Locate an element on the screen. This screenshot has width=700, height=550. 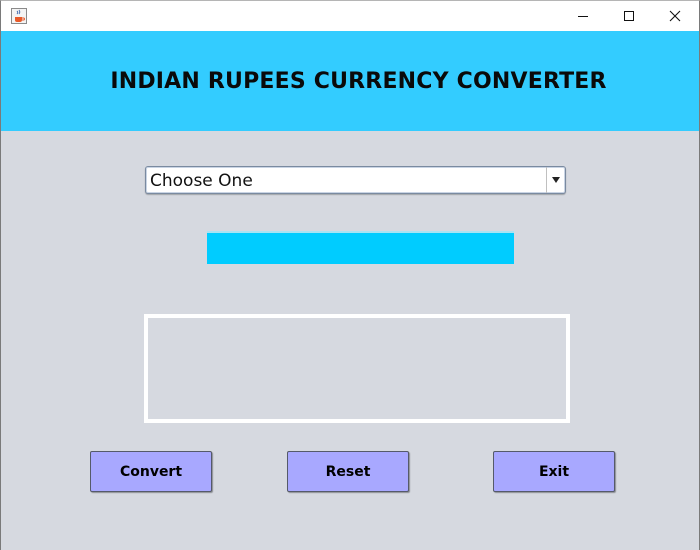
close-button is located at coordinates (675, 16).